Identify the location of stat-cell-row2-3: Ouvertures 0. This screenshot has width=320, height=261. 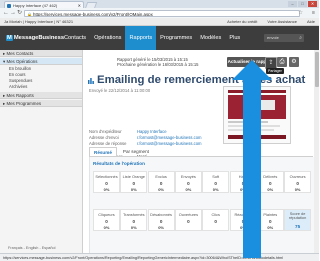
(188, 220).